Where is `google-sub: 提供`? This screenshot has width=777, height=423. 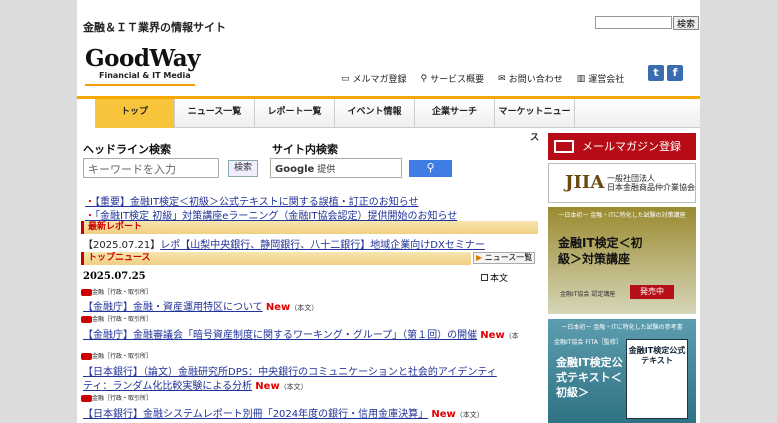 google-sub: 提供 is located at coordinates (326, 170).